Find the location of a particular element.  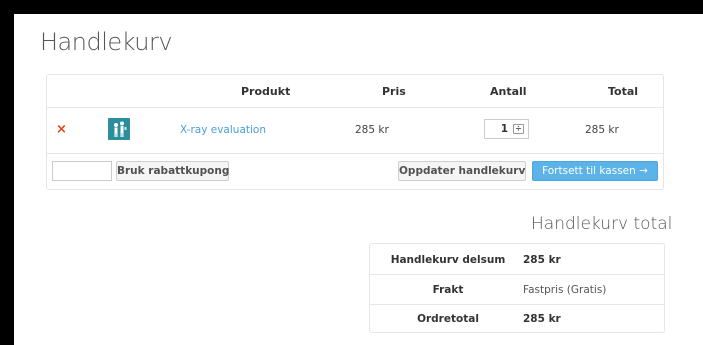

quantity-value: 1 is located at coordinates (504, 129).